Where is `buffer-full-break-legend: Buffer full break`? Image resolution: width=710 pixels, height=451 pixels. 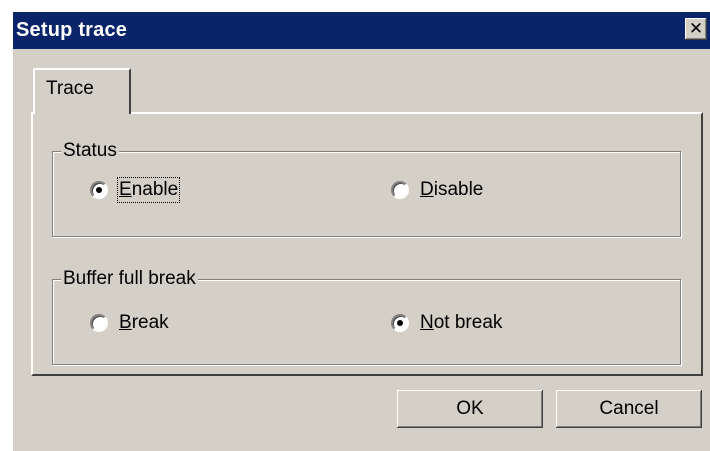 buffer-full-break-legend: Buffer full break is located at coordinates (129, 279).